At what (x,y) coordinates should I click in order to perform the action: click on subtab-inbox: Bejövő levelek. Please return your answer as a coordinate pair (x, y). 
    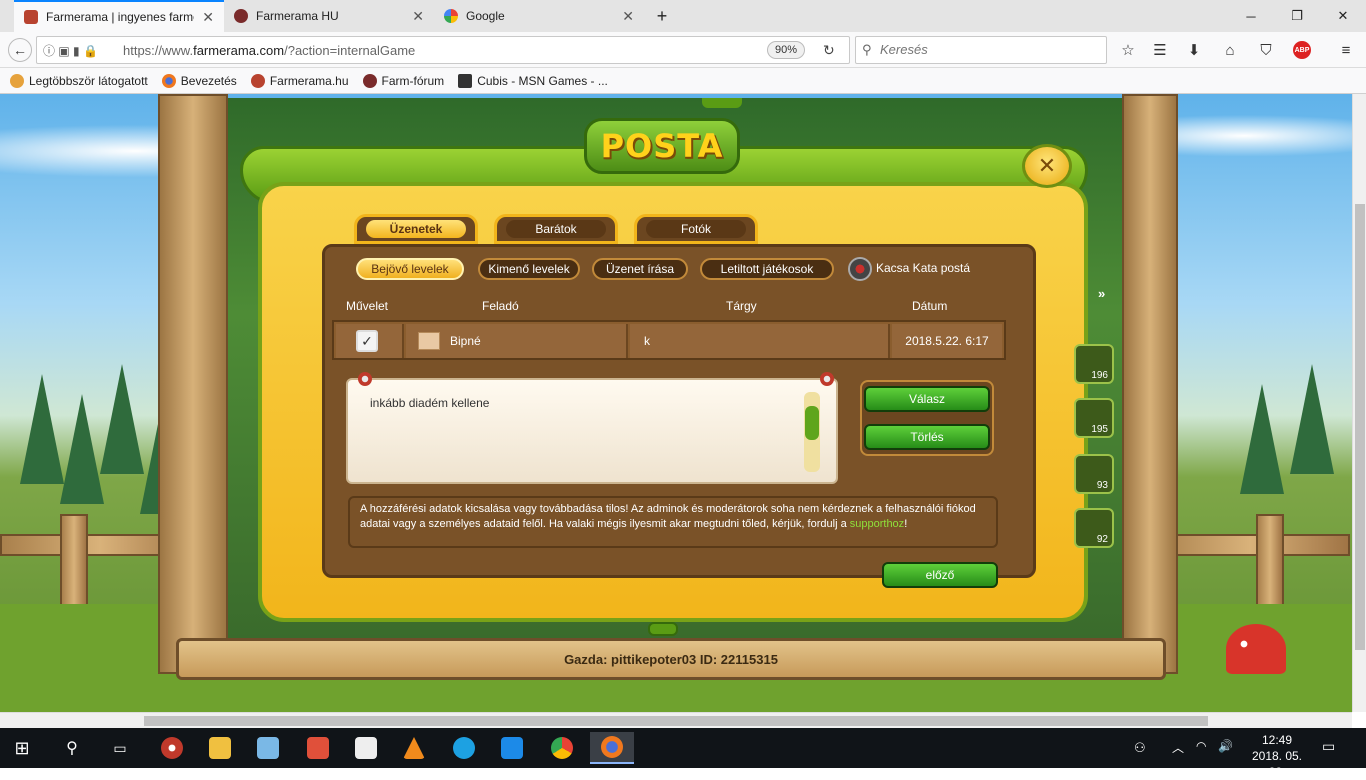
    Looking at the image, I should click on (410, 269).